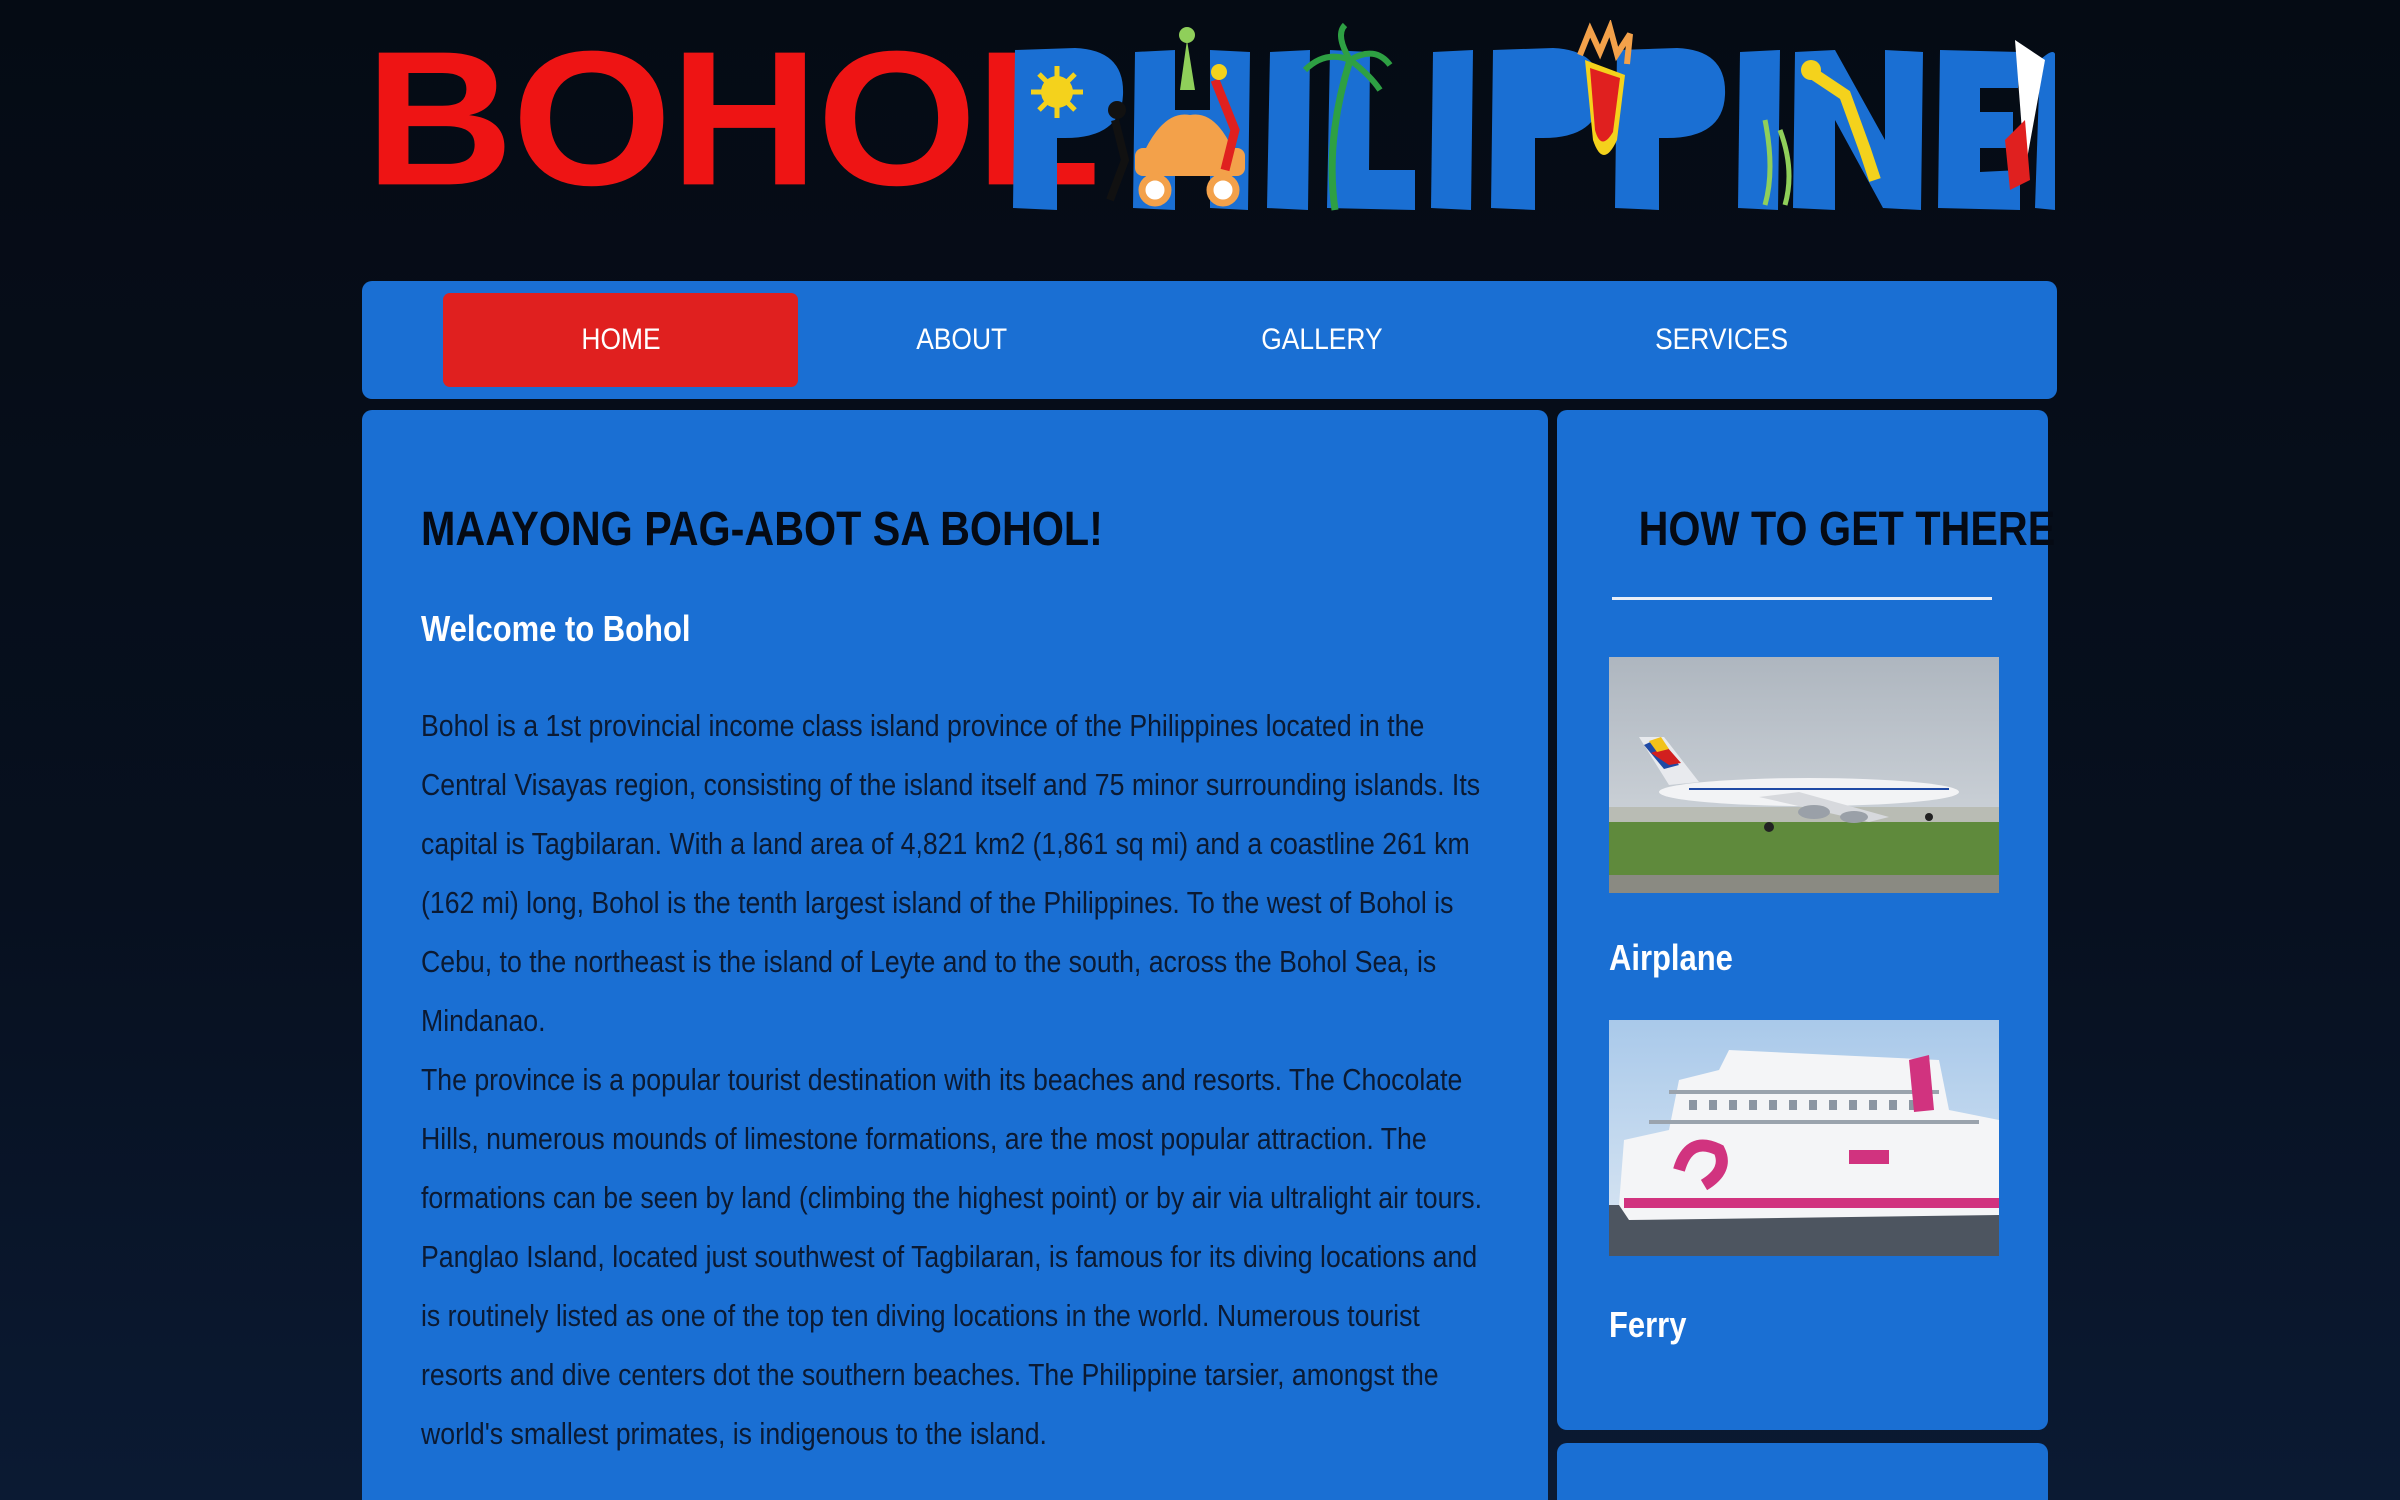  I want to click on site-logo: BOHOL, so click(1210, 120).